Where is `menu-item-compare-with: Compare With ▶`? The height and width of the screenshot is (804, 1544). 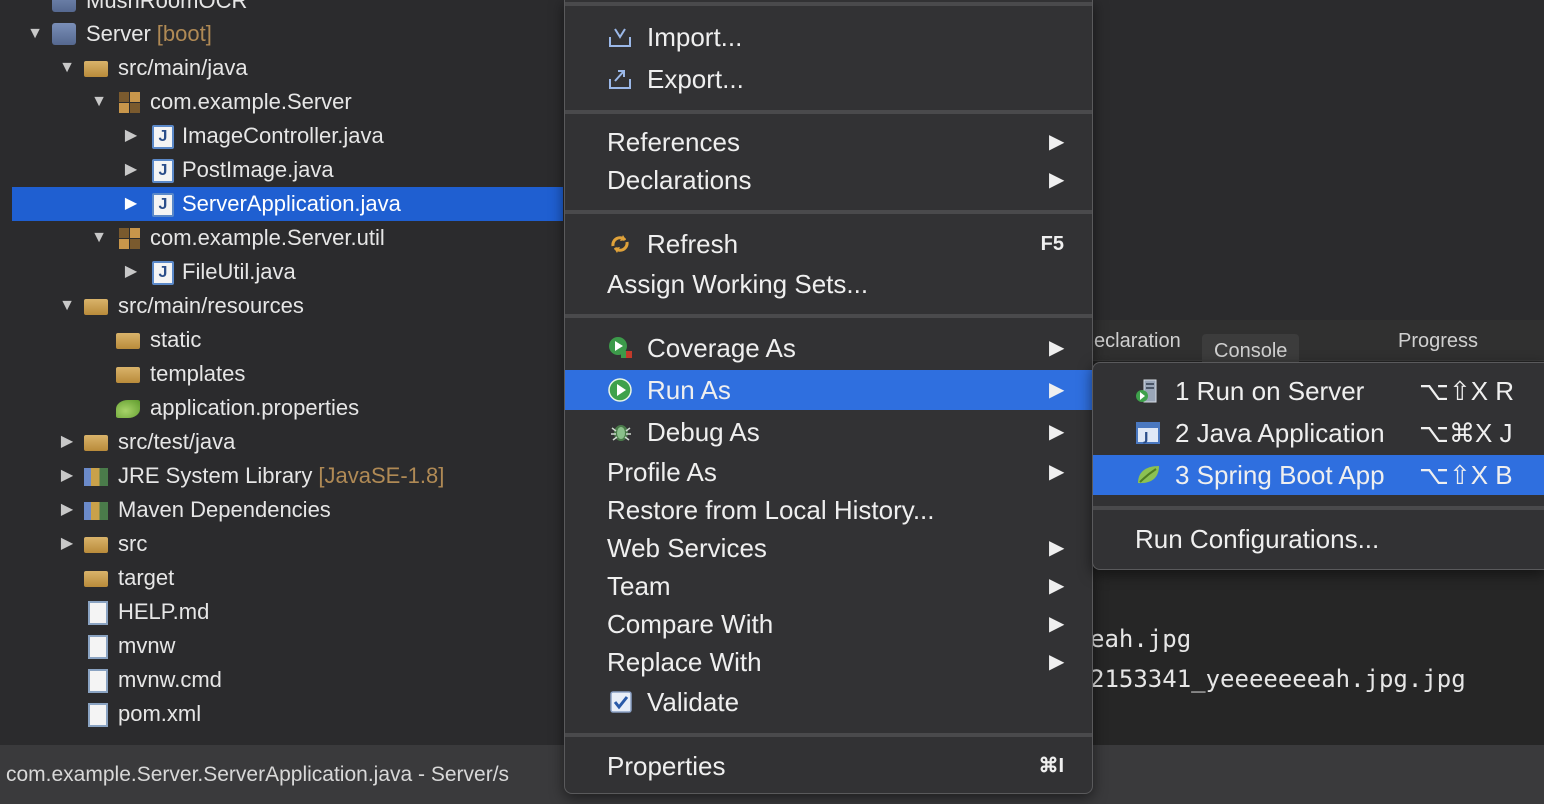
menu-item-compare-with: Compare With ▶ is located at coordinates (828, 624).